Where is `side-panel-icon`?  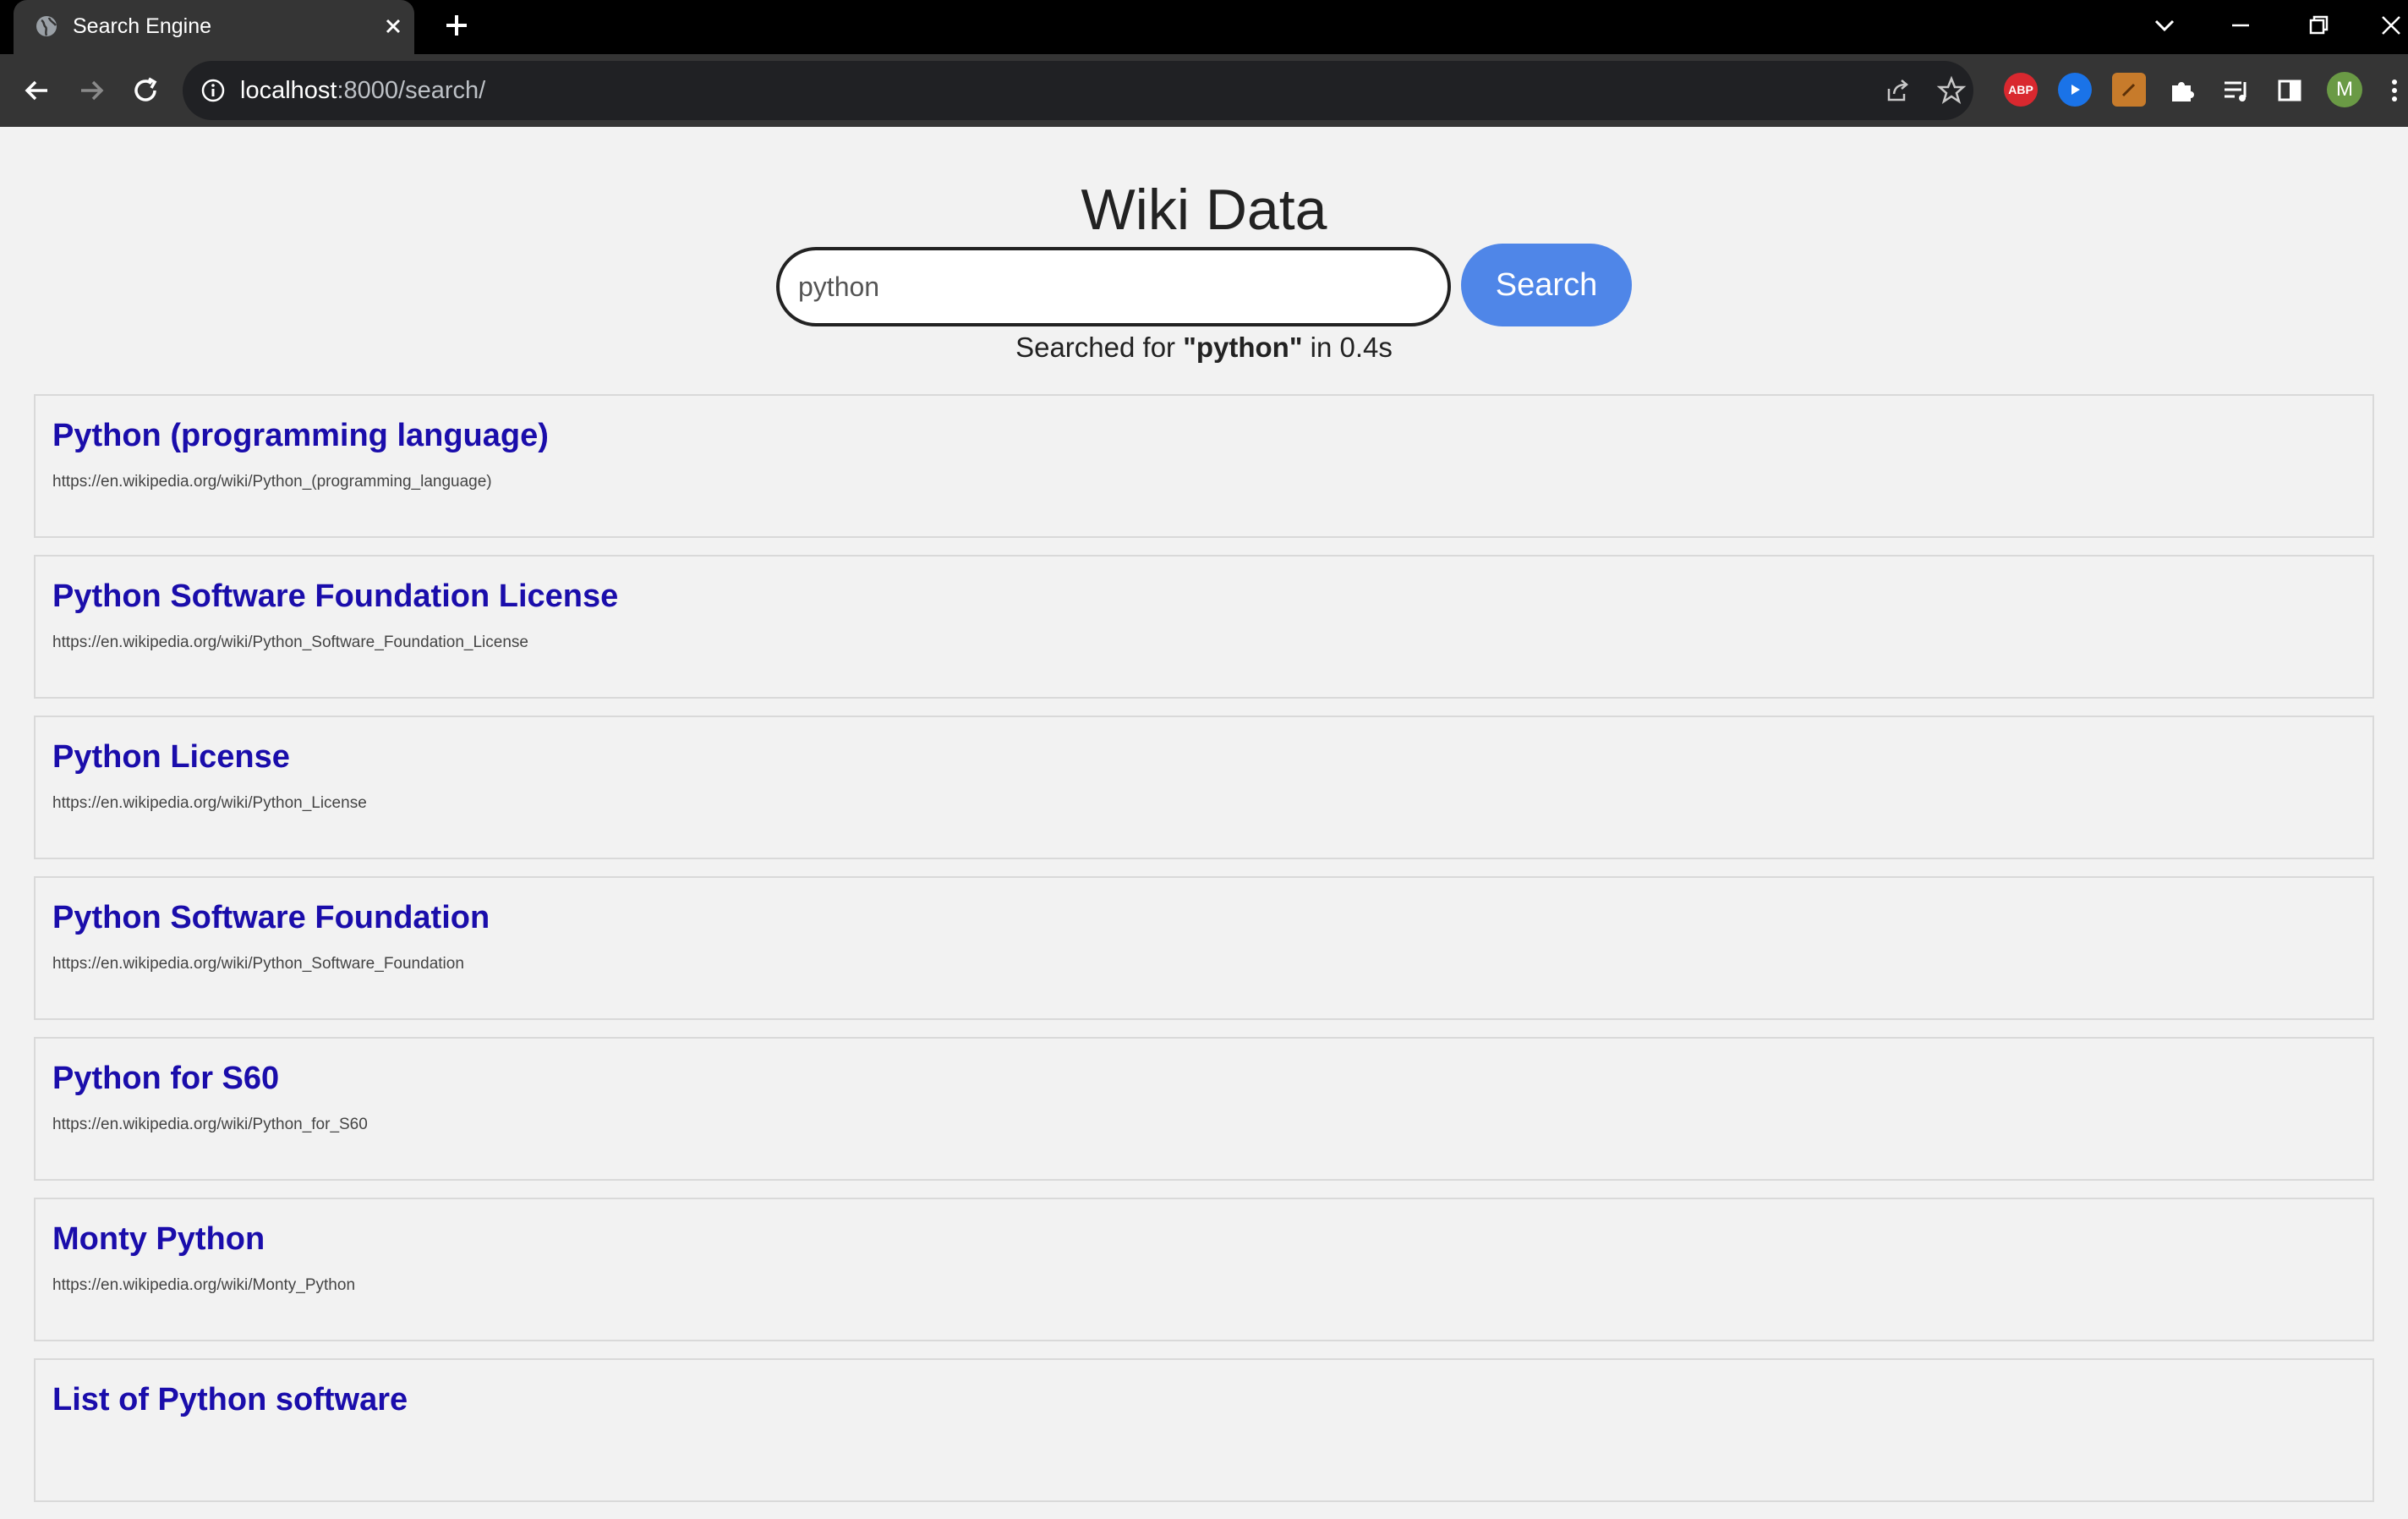 side-panel-icon is located at coordinates (2290, 90).